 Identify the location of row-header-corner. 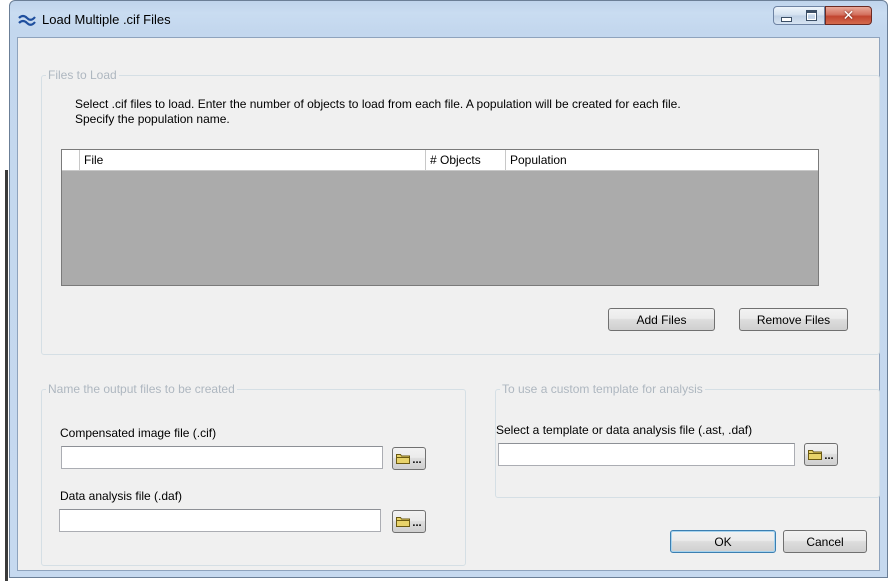
(71, 160).